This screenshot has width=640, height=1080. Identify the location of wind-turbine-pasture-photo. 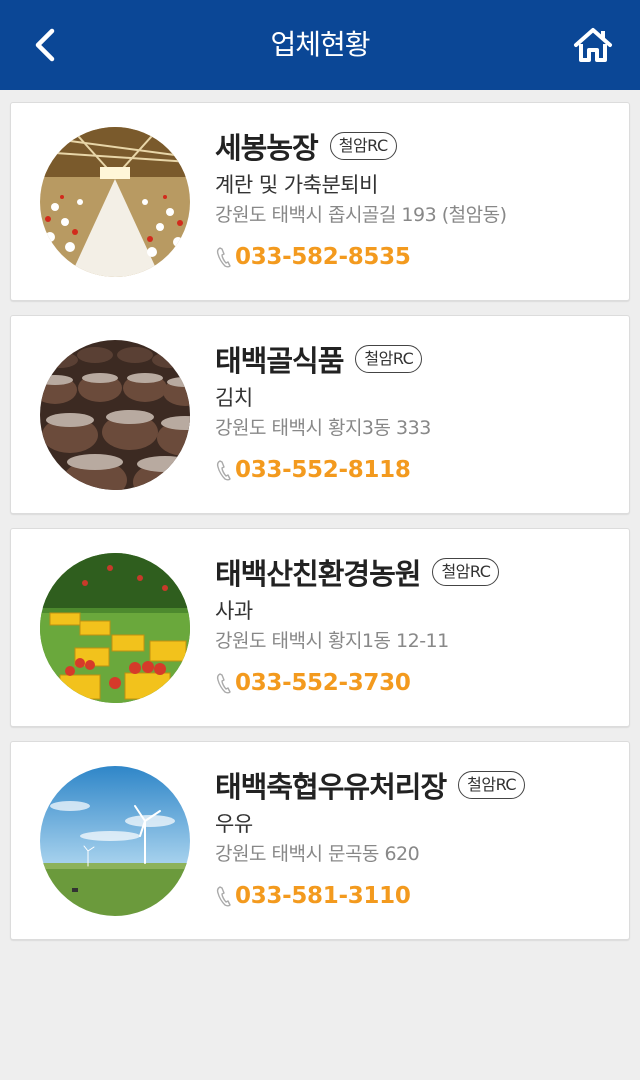
(115, 841).